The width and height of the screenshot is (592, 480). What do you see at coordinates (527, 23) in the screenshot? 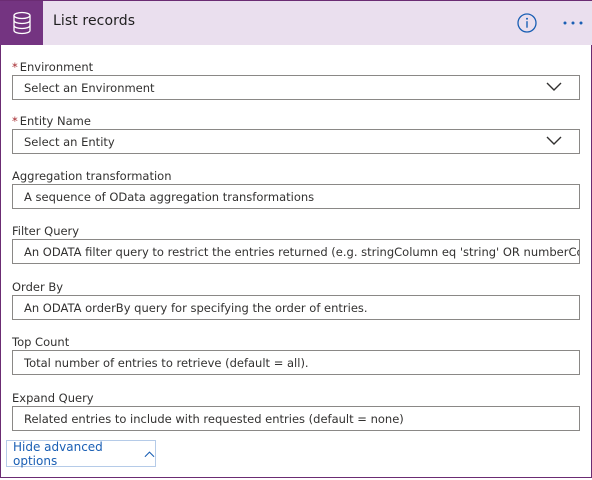
I see `info-icon` at bounding box center [527, 23].